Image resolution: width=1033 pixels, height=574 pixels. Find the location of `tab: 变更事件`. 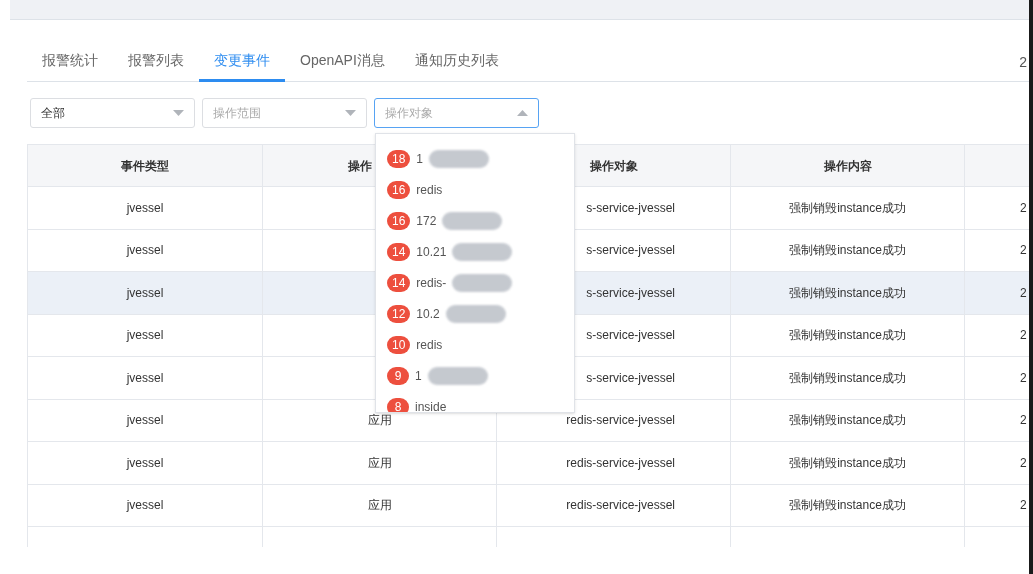

tab: 变更事件 is located at coordinates (242, 62).